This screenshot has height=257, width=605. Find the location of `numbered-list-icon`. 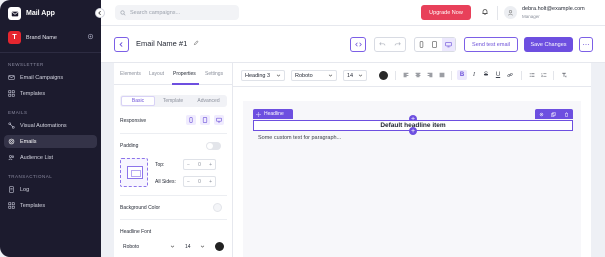

numbered-list-icon is located at coordinates (544, 75).